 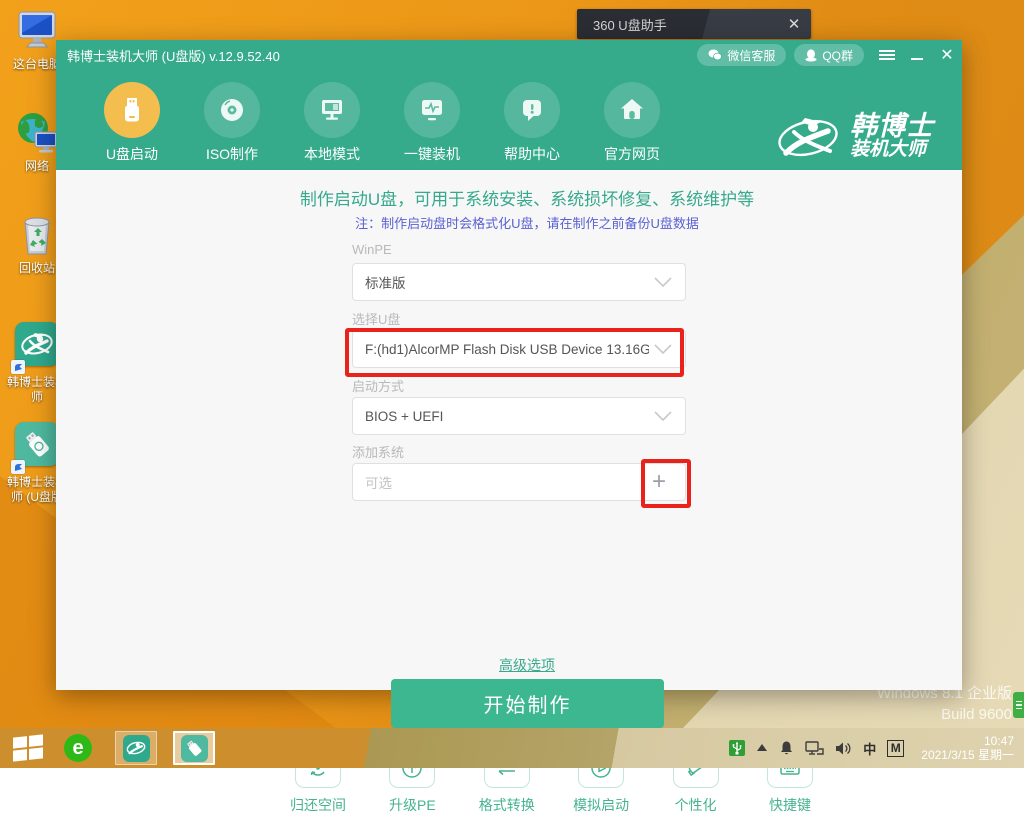 What do you see at coordinates (659, 482) in the screenshot?
I see `add-system-plus-button: +` at bounding box center [659, 482].